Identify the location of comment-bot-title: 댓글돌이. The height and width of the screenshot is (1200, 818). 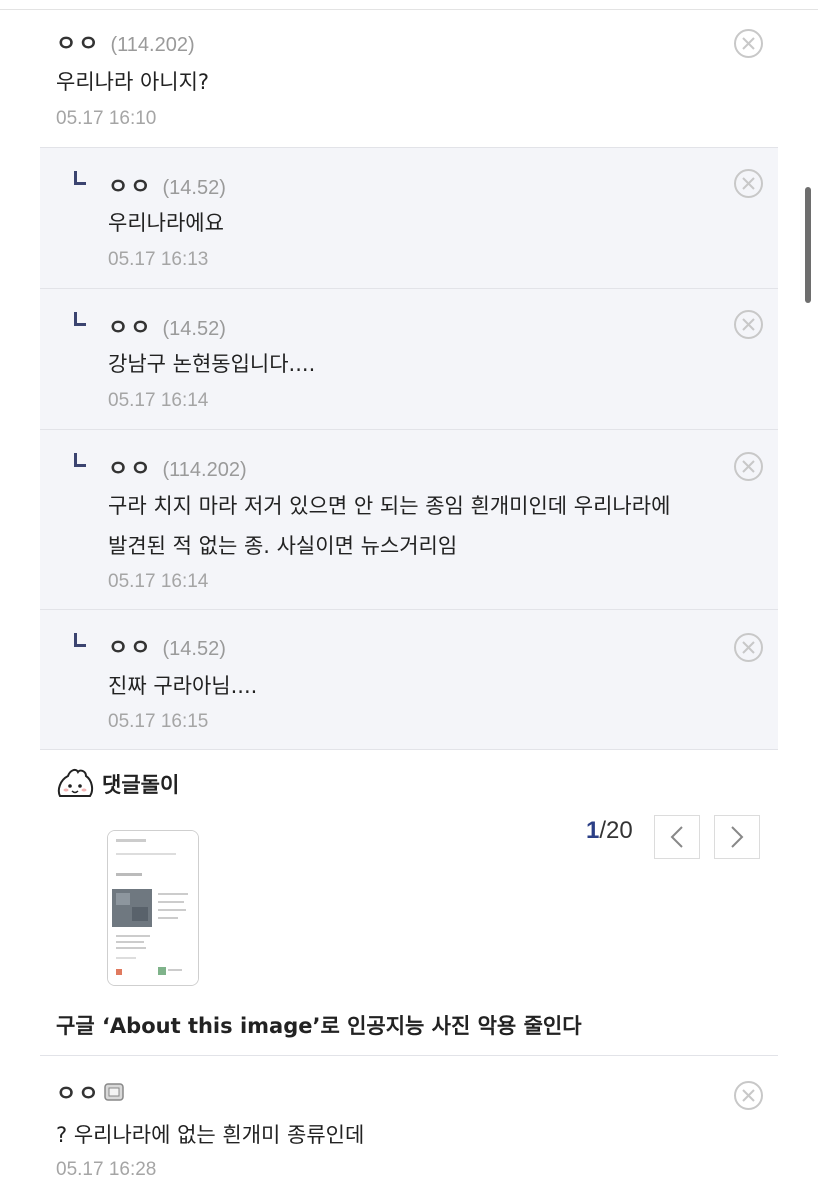
(141, 785).